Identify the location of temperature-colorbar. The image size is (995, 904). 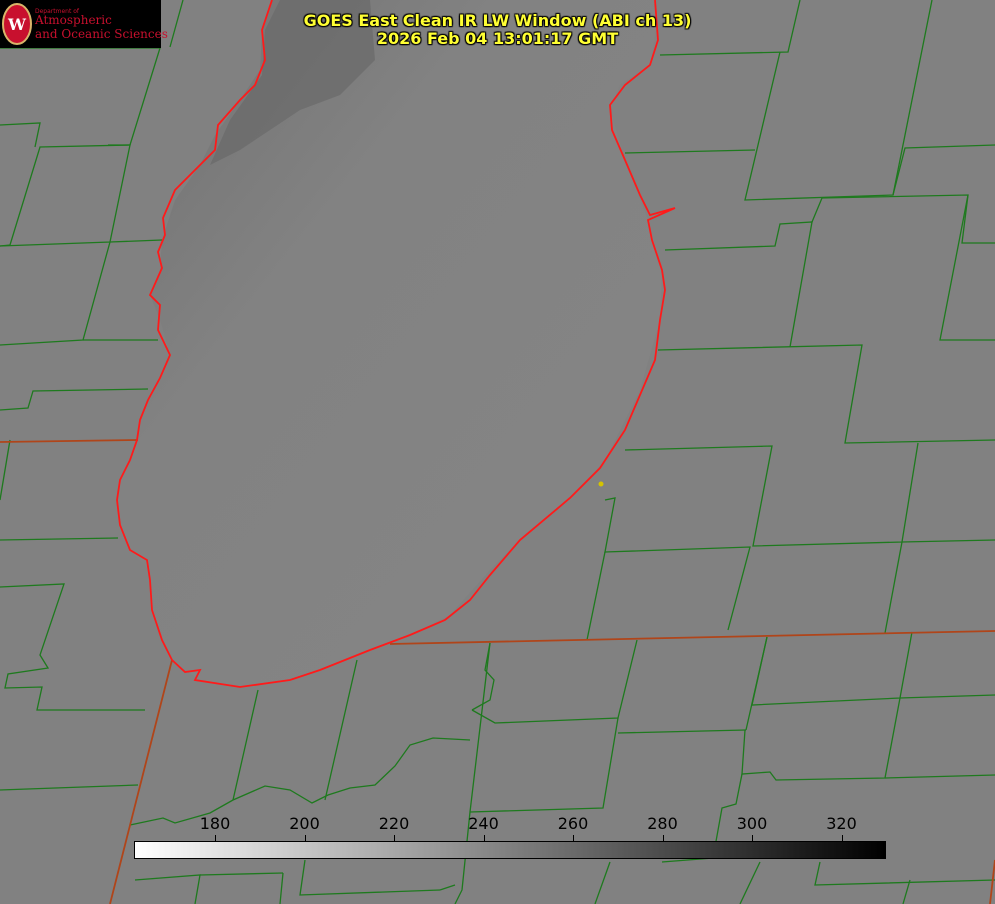
(510, 850).